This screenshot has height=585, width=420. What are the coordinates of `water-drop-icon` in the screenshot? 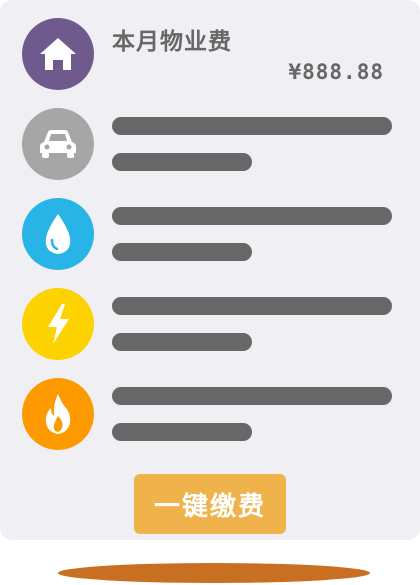 It's located at (58, 234).